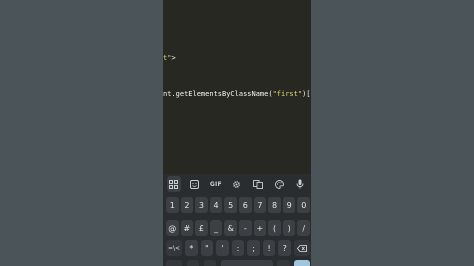 This screenshot has height=266, width=474. Describe the element at coordinates (230, 205) in the screenshot. I see `key-5: 5` at that location.